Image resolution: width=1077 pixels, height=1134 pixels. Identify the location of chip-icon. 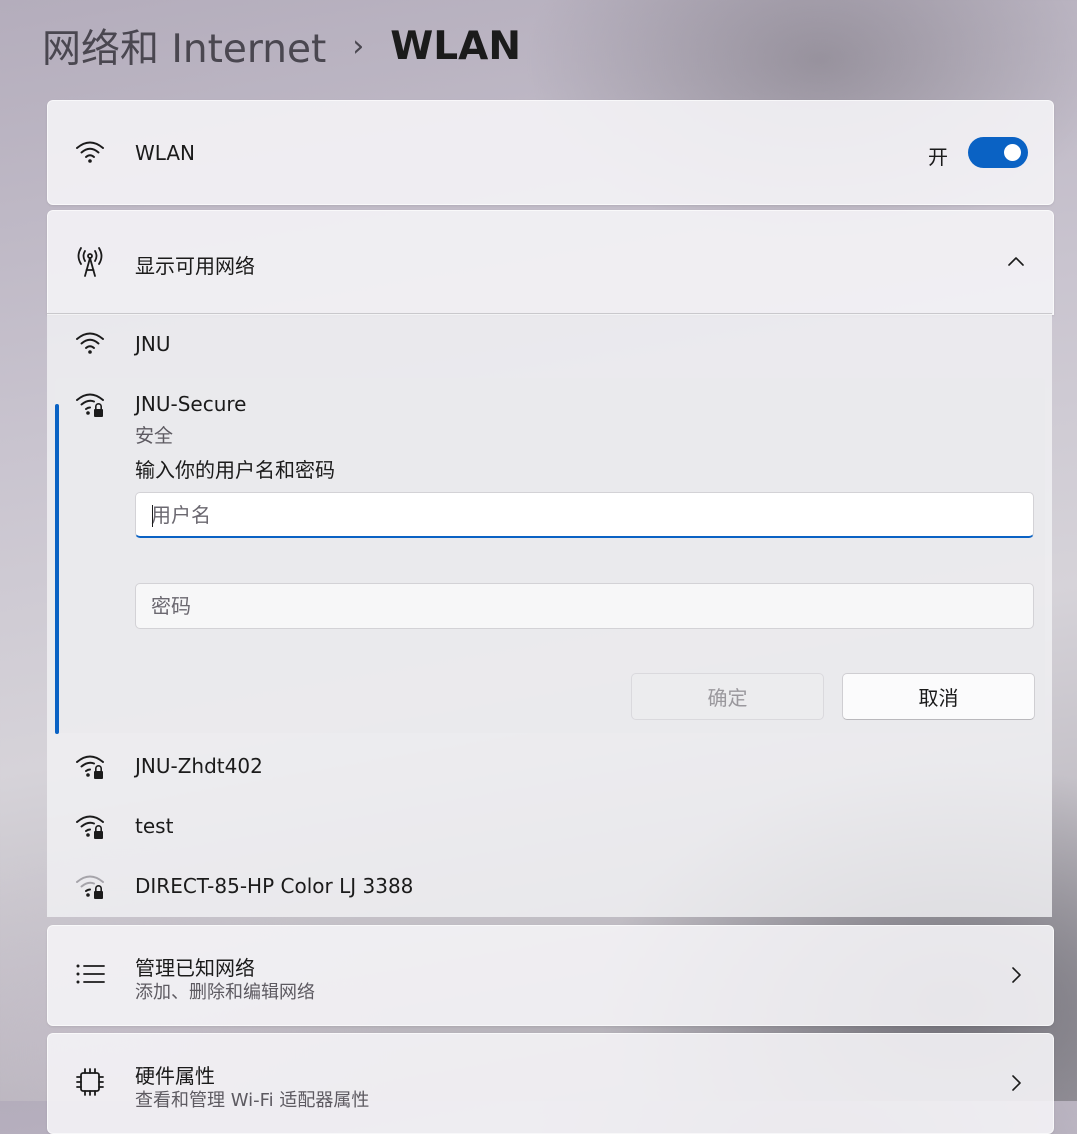
(90, 1082).